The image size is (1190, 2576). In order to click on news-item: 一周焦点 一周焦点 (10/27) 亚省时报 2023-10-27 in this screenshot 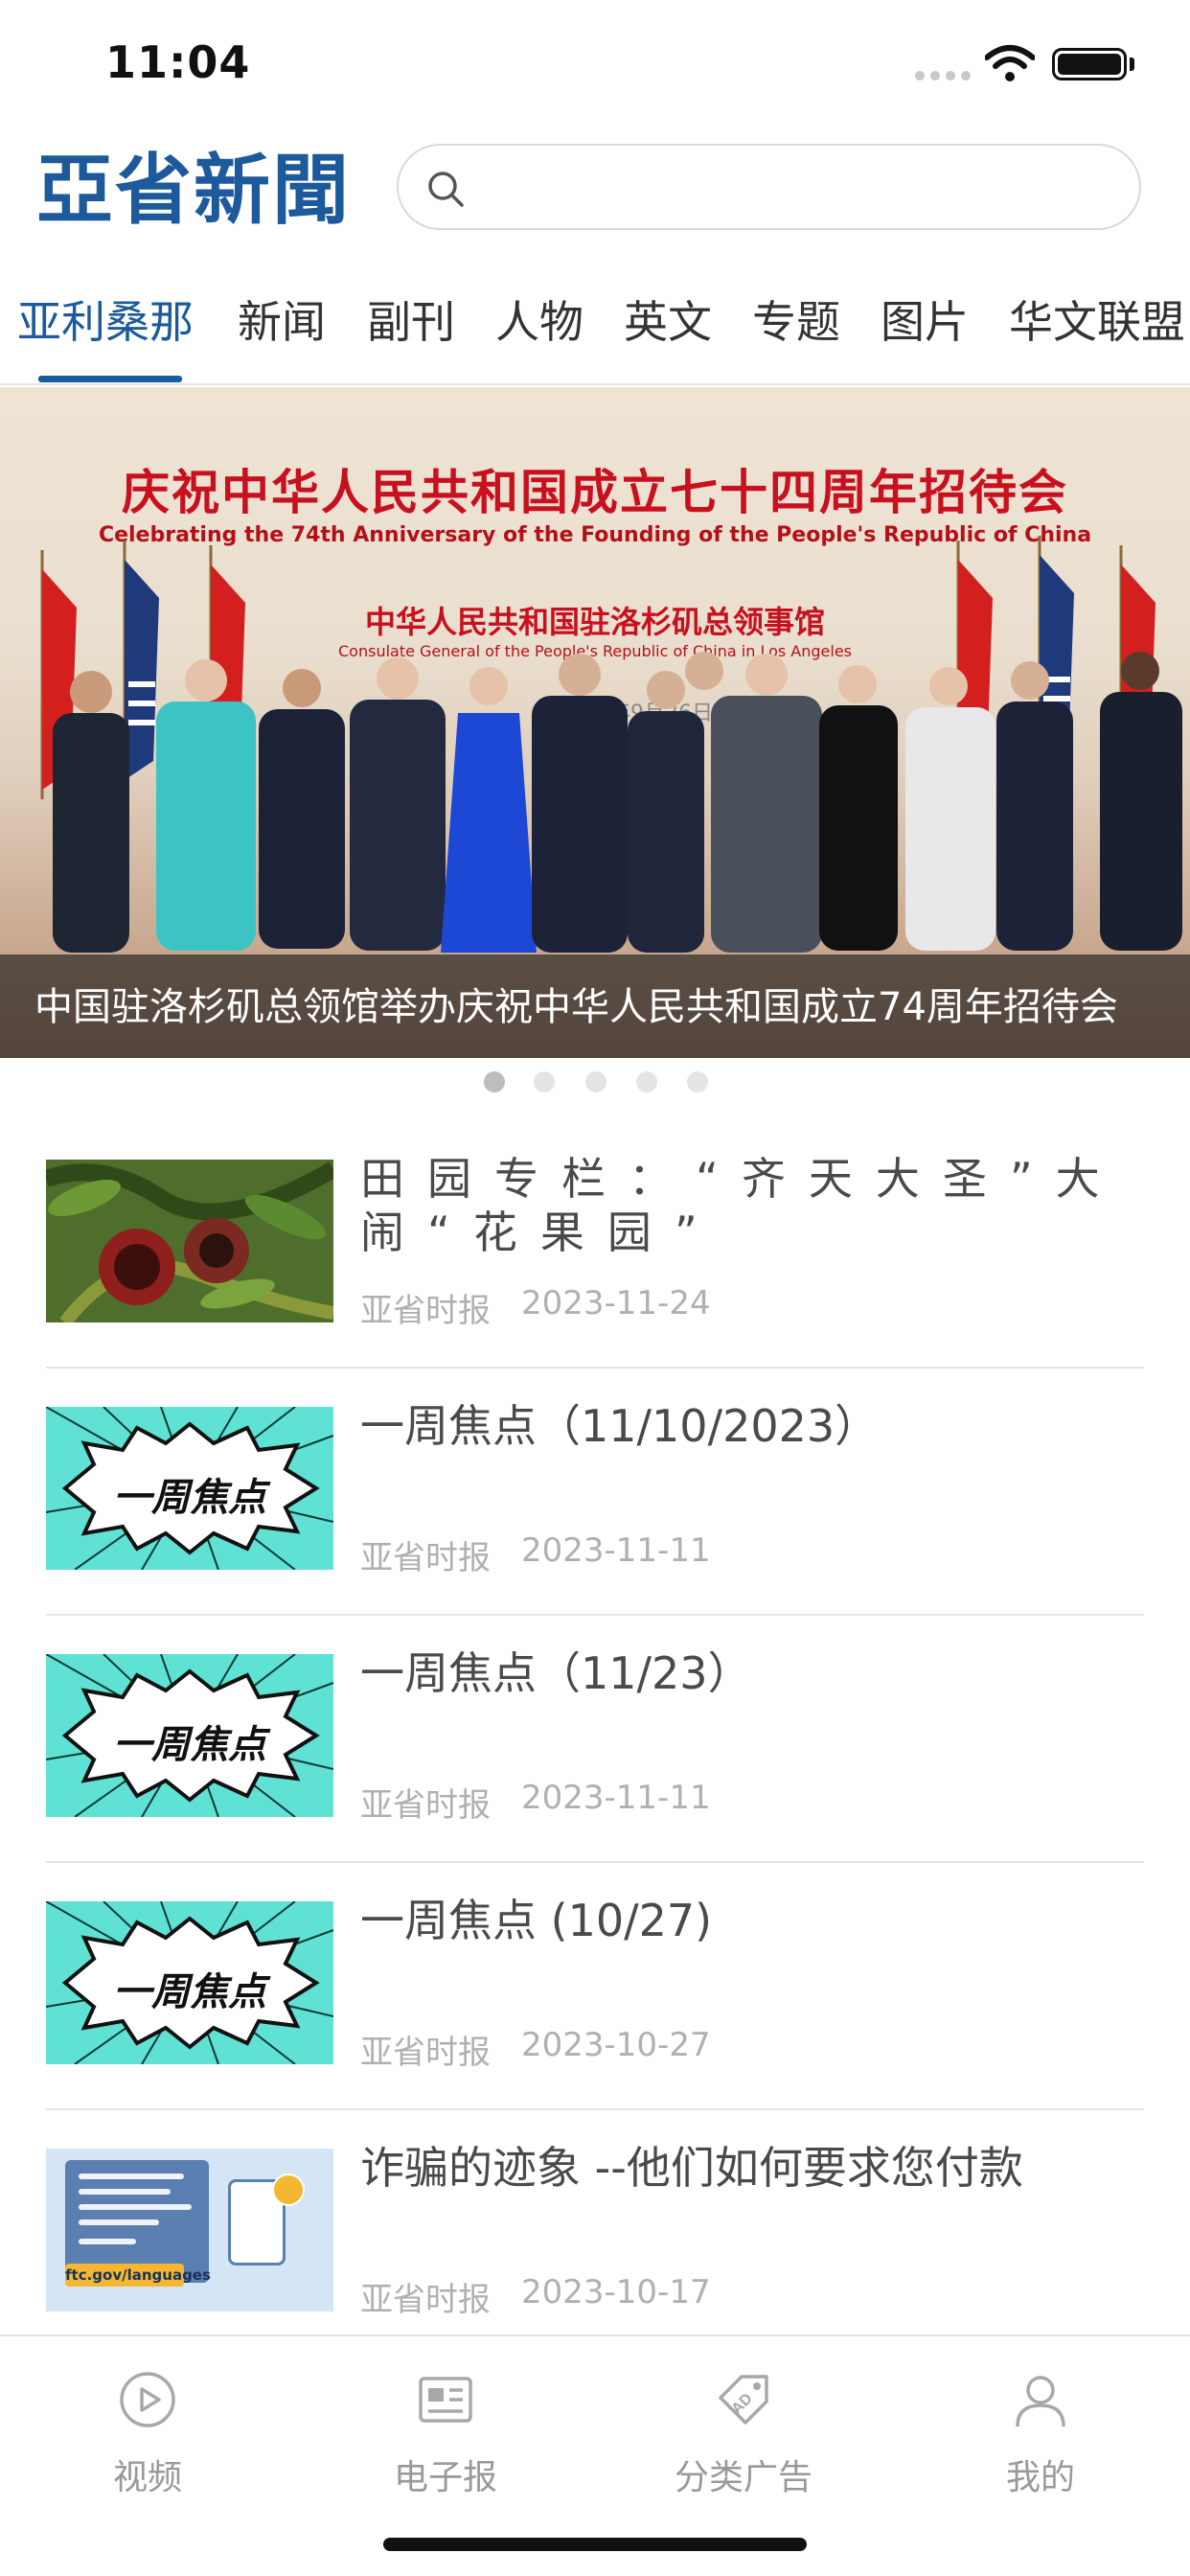, I will do `click(595, 1986)`.